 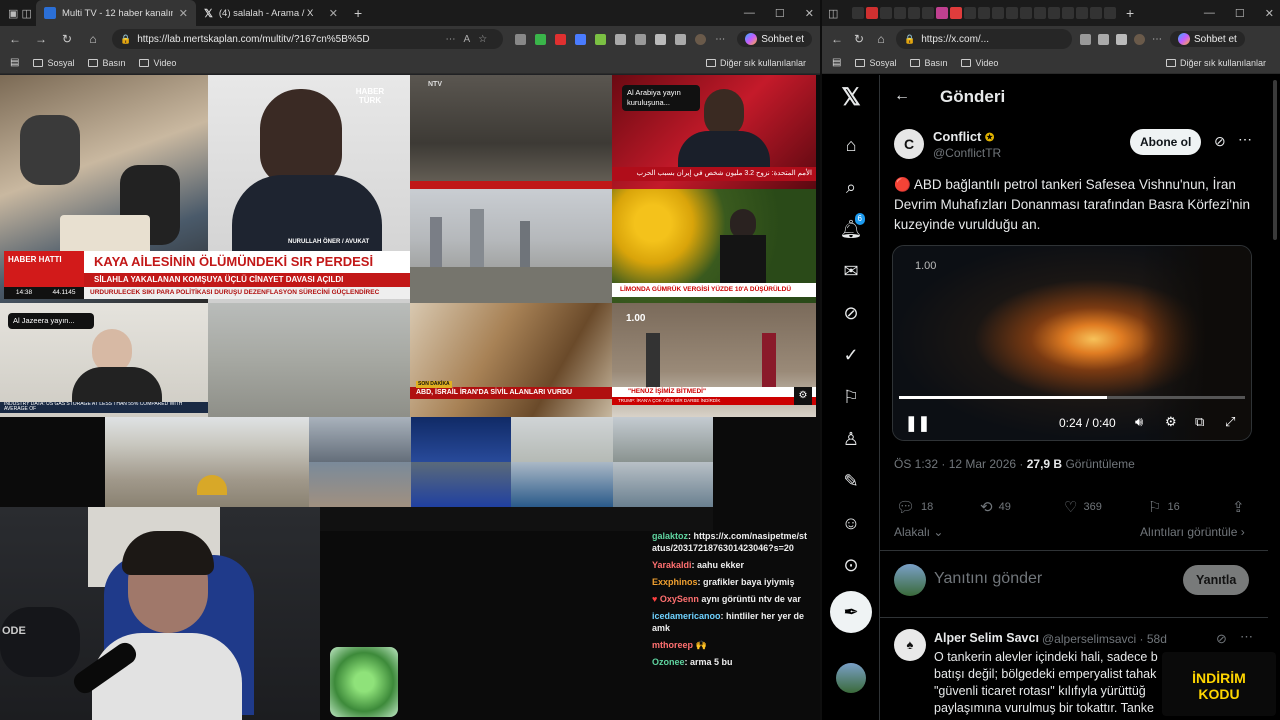 What do you see at coordinates (986, 638) in the screenshot?
I see `reply-author-name: Alper Selim Savcı` at bounding box center [986, 638].